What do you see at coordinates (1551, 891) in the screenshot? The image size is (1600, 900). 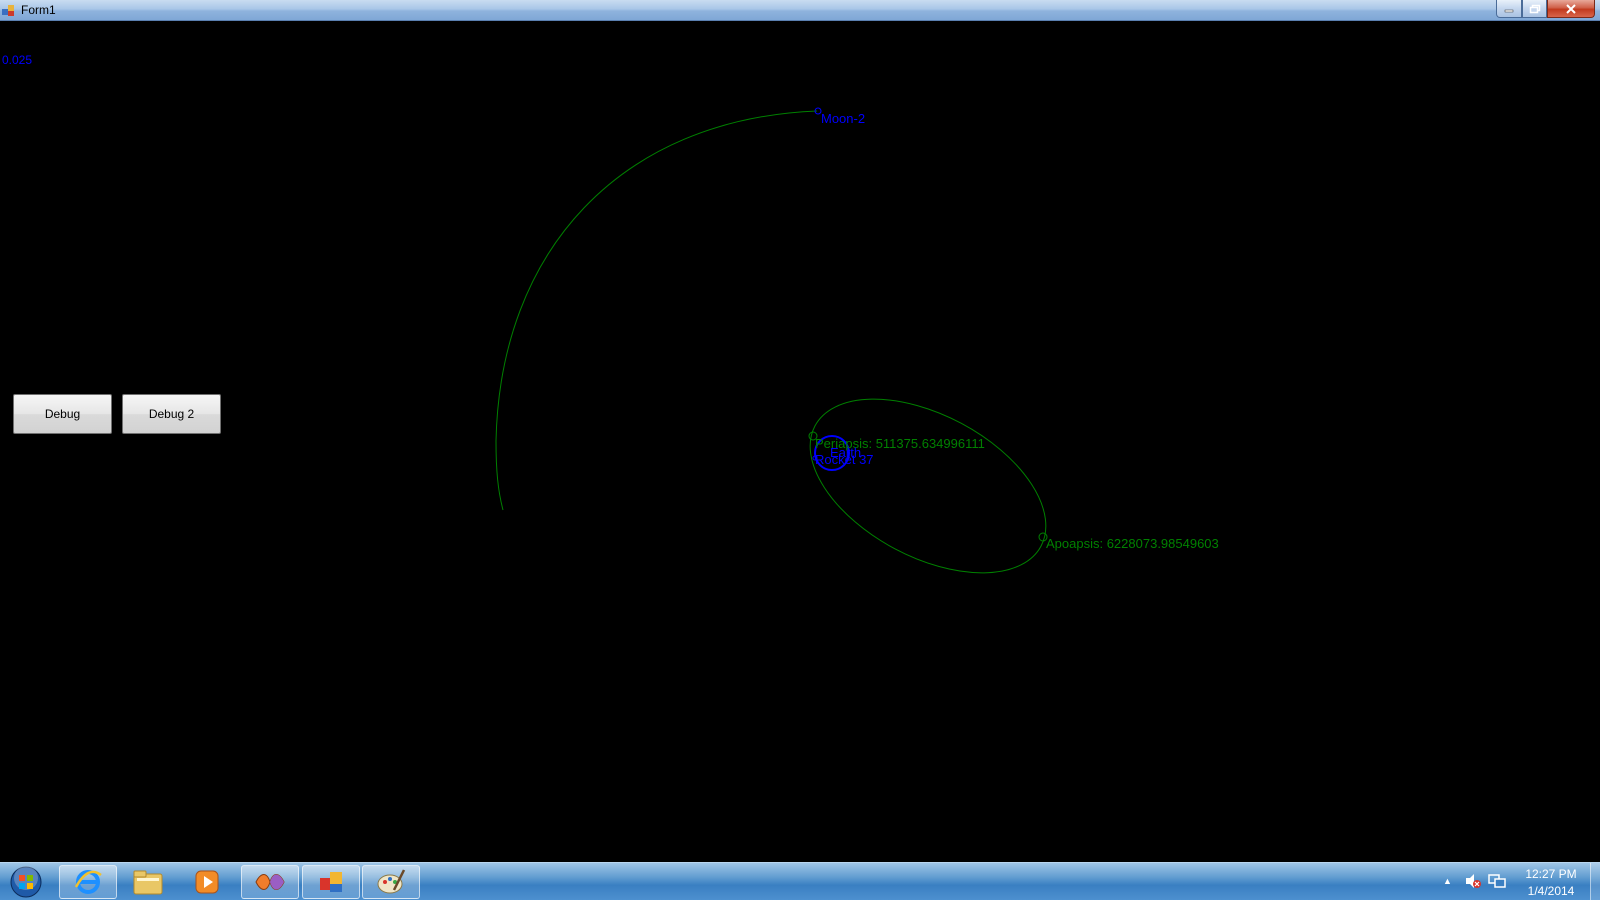 I see `clock-date: 1/4/2014` at bounding box center [1551, 891].